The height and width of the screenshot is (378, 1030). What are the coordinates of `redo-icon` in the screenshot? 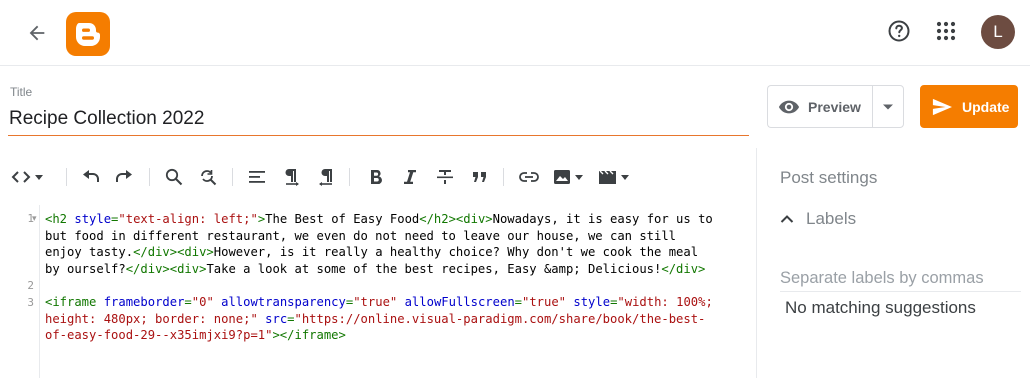 It's located at (124, 176).